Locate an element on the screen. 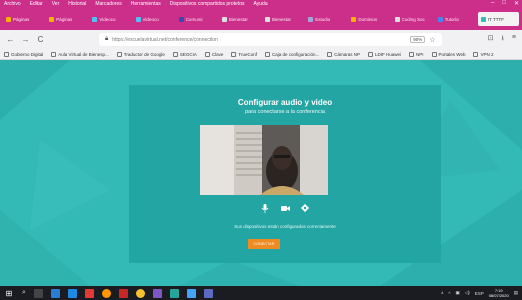 This screenshot has width=522, height=300. bookmark-item: NPI is located at coordinates (416, 54).